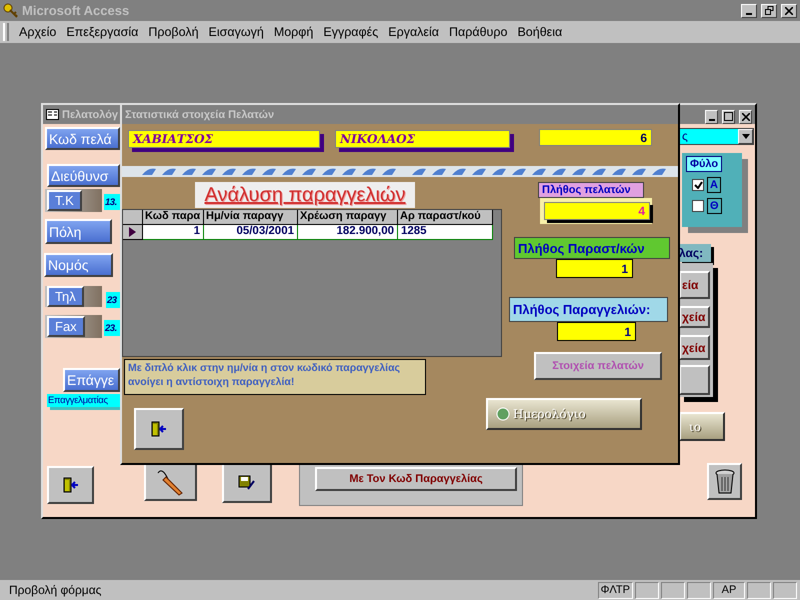  I want to click on checkmark-icon, so click(698, 185).